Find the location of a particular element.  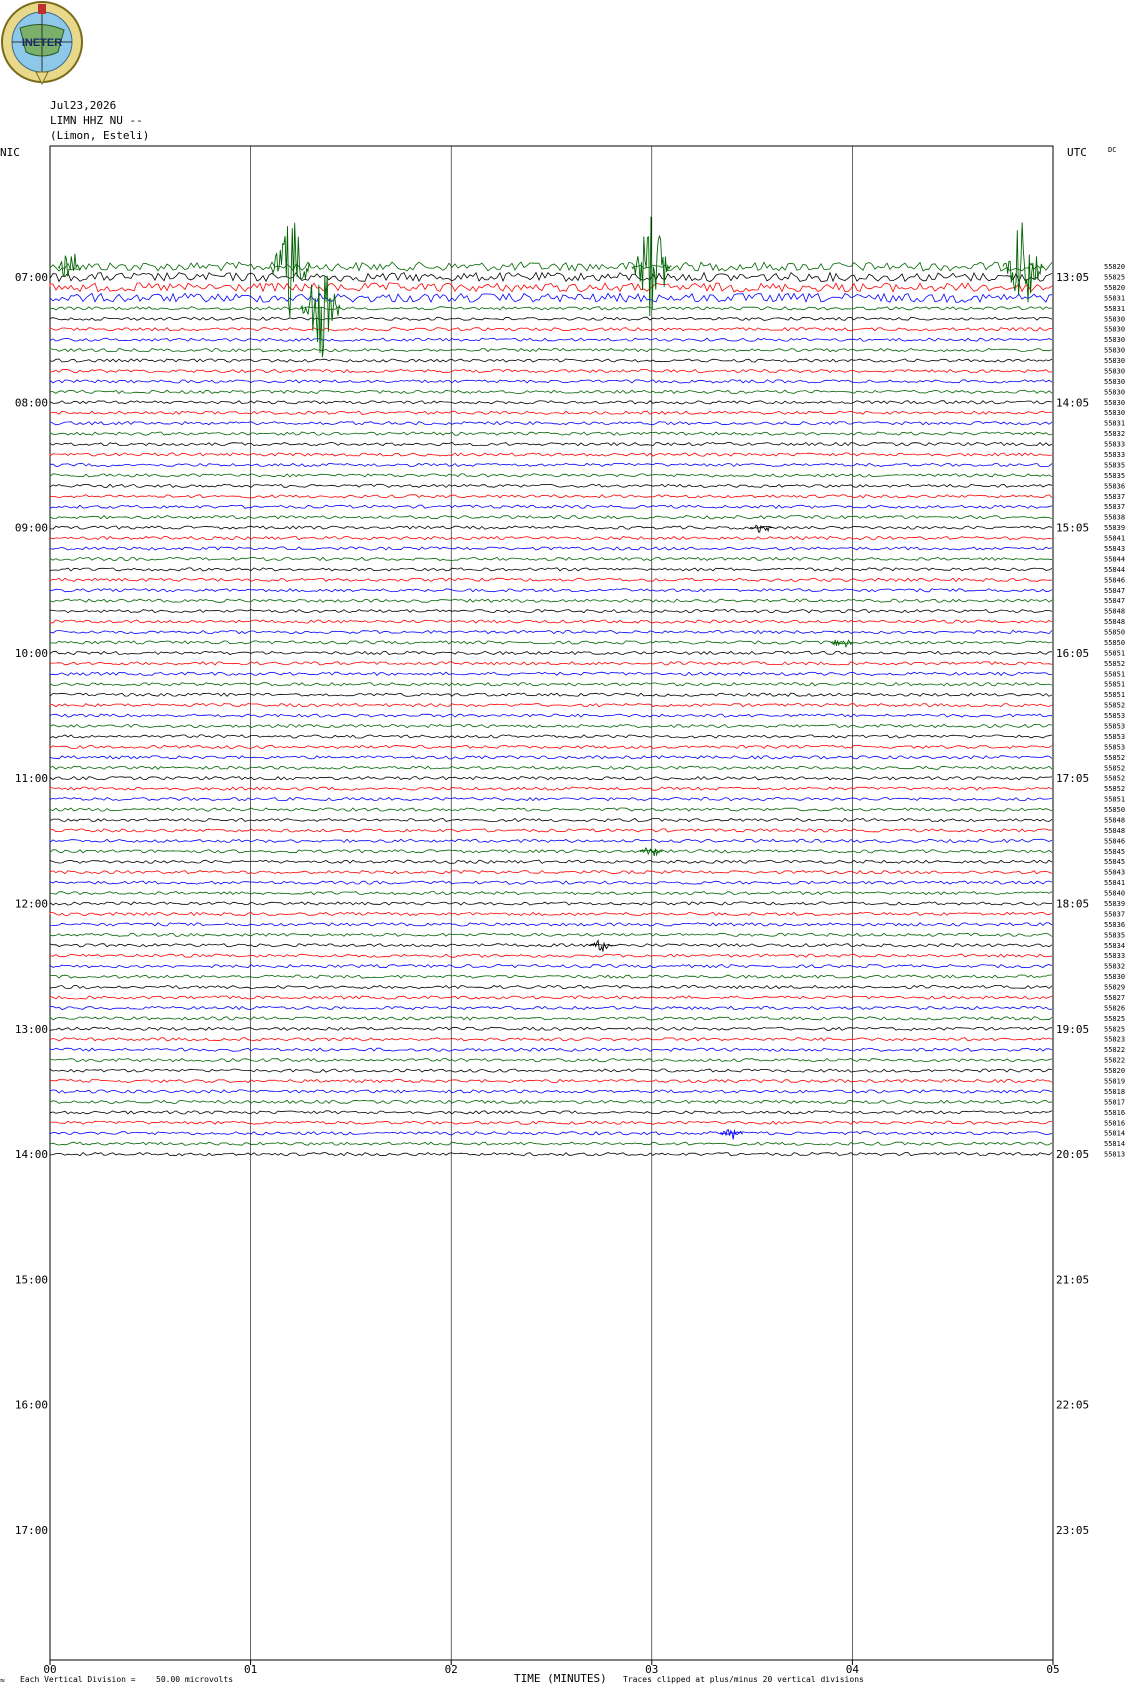

dc-count-label: 55852 is located at coordinates (1114, 758).